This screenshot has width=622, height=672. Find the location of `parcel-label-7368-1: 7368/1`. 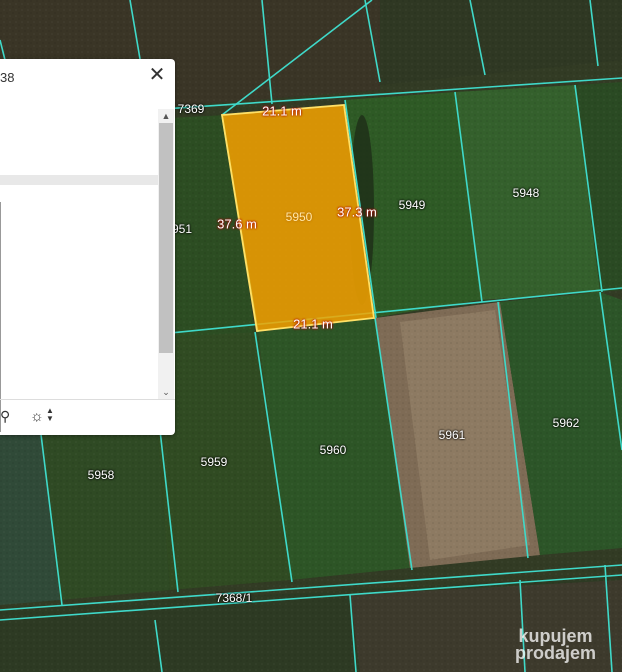

parcel-label-7368-1: 7368/1 is located at coordinates (234, 598).